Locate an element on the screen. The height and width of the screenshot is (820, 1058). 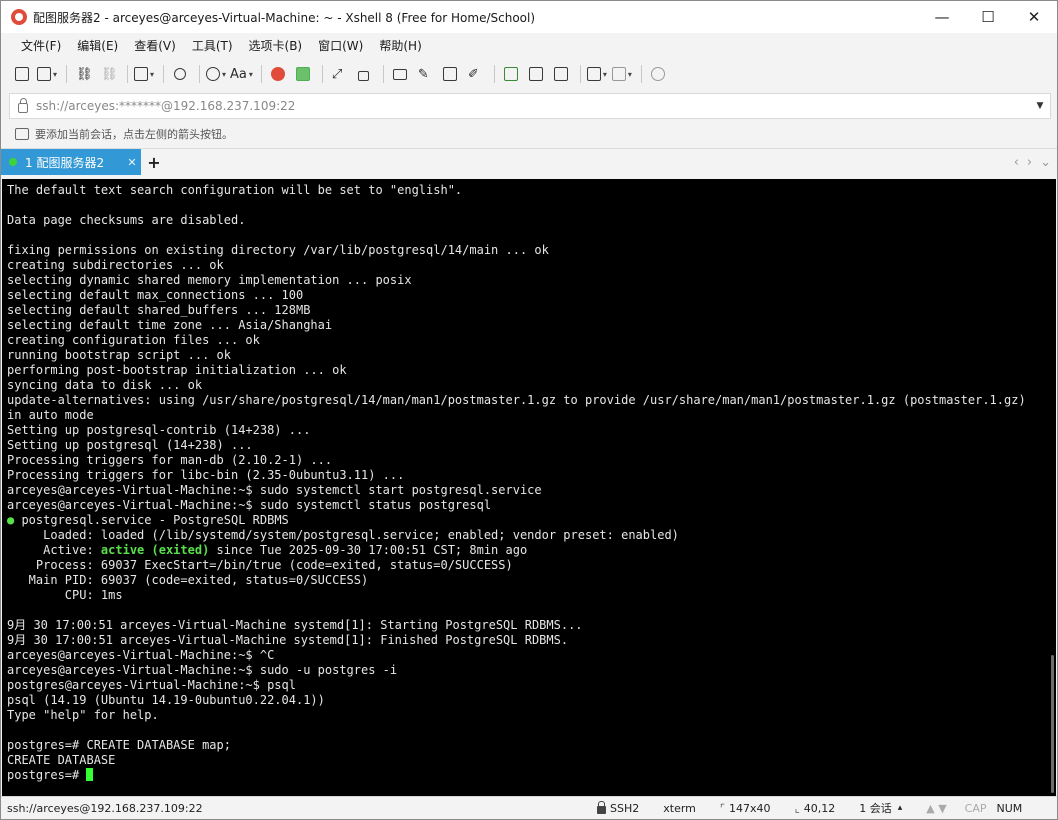
tab-session-1: 1 配图服务器2 ✕ is located at coordinates (71, 162).